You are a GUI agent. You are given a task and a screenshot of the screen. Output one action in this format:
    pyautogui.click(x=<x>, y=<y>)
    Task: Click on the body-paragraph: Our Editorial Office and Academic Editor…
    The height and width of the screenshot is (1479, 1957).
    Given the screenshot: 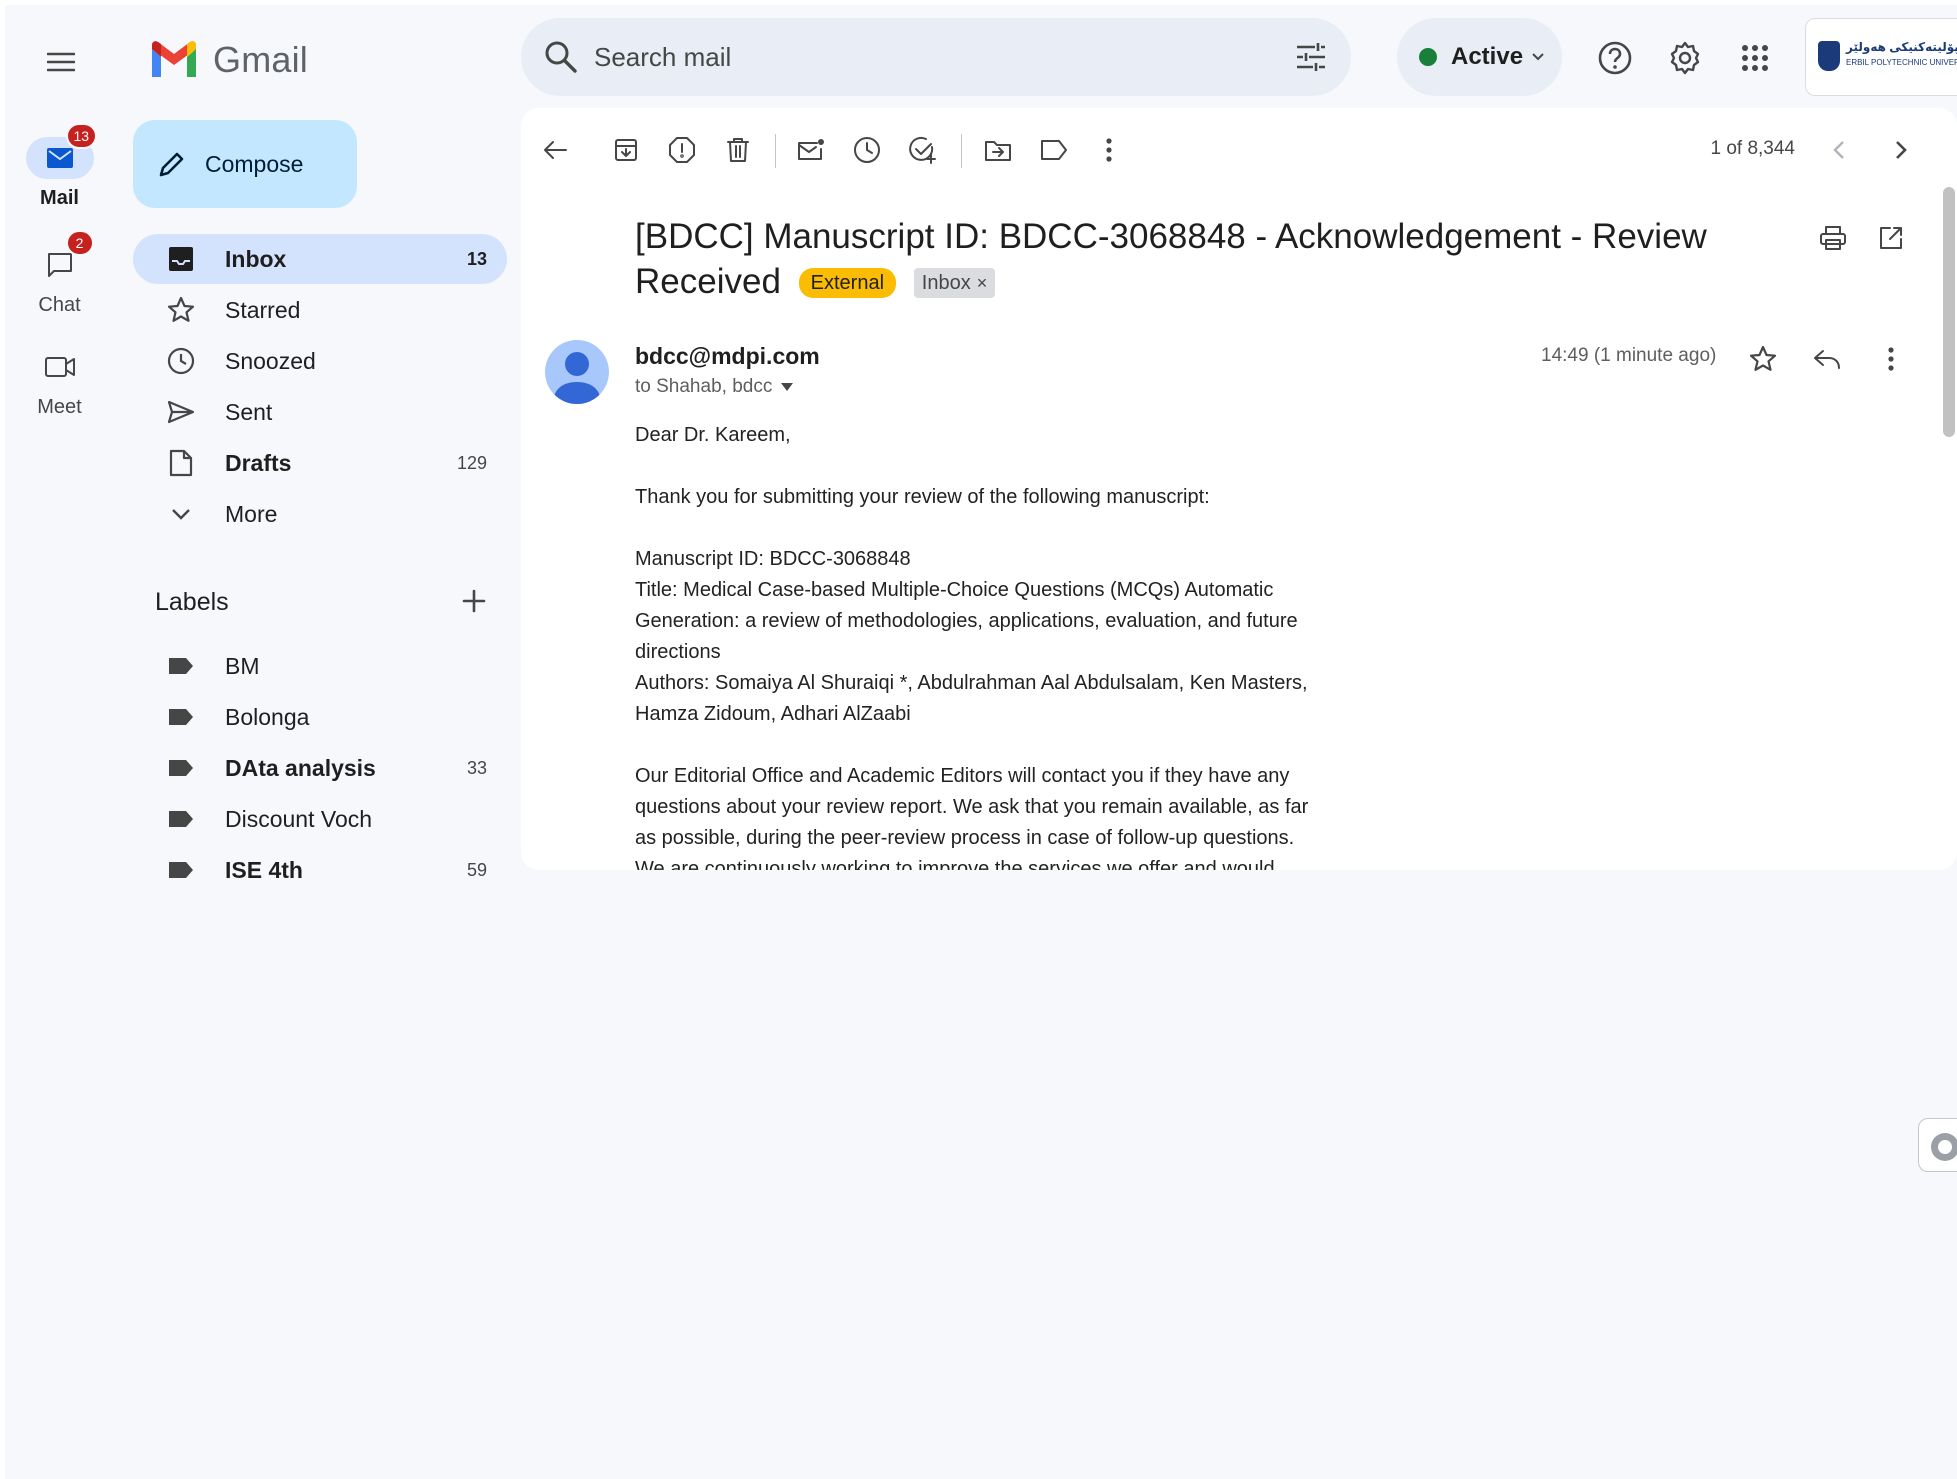 What is the action you would take?
    pyautogui.click(x=995, y=815)
    